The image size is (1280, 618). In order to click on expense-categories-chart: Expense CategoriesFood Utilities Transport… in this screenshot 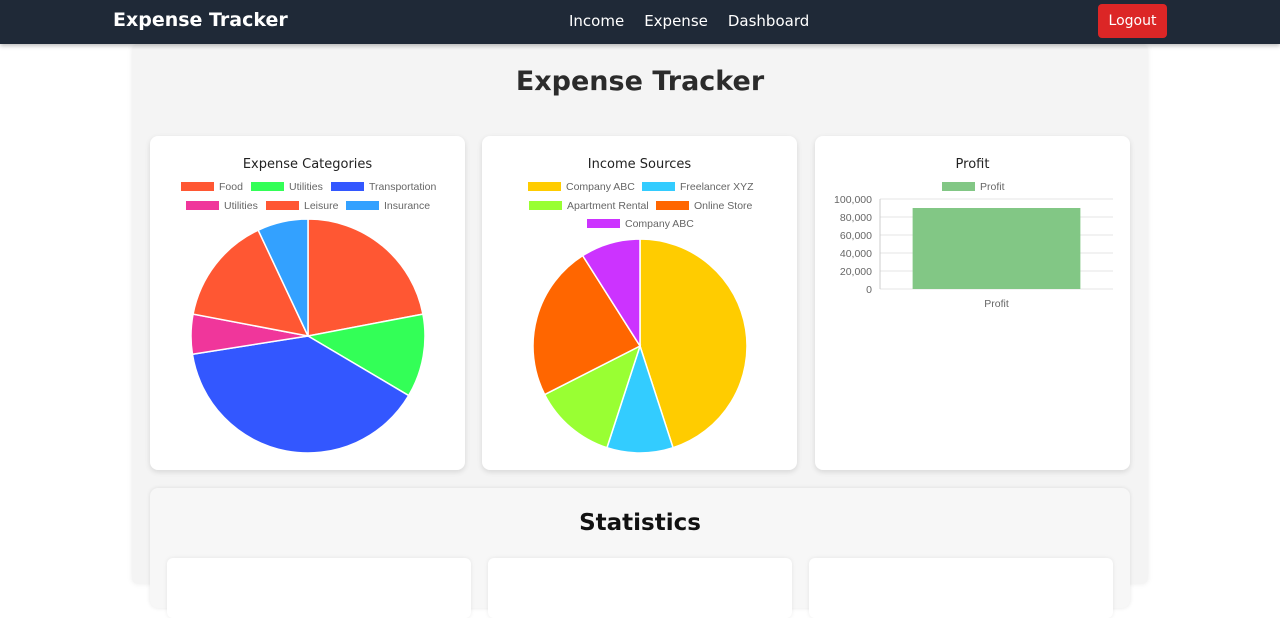, I will do `click(307, 303)`.